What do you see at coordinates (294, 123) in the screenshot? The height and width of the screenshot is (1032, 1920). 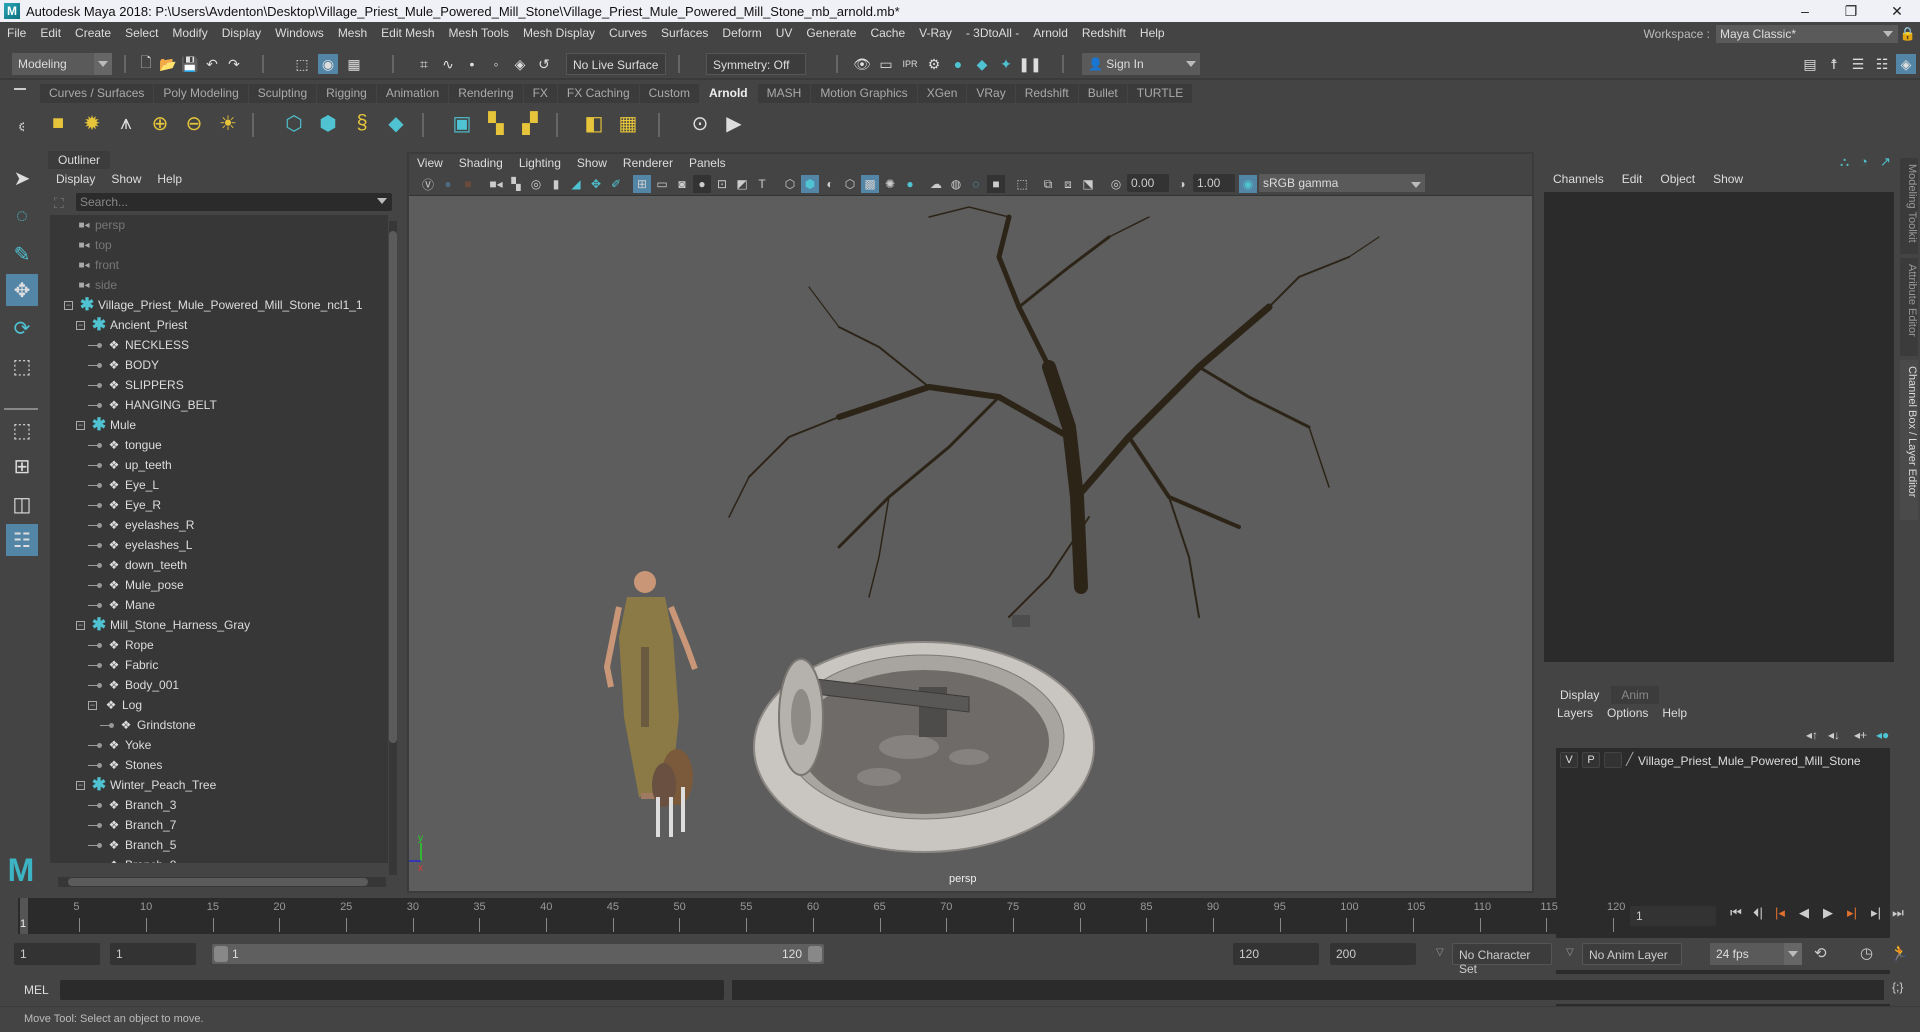 I see `create-standin-icon: ⬡` at bounding box center [294, 123].